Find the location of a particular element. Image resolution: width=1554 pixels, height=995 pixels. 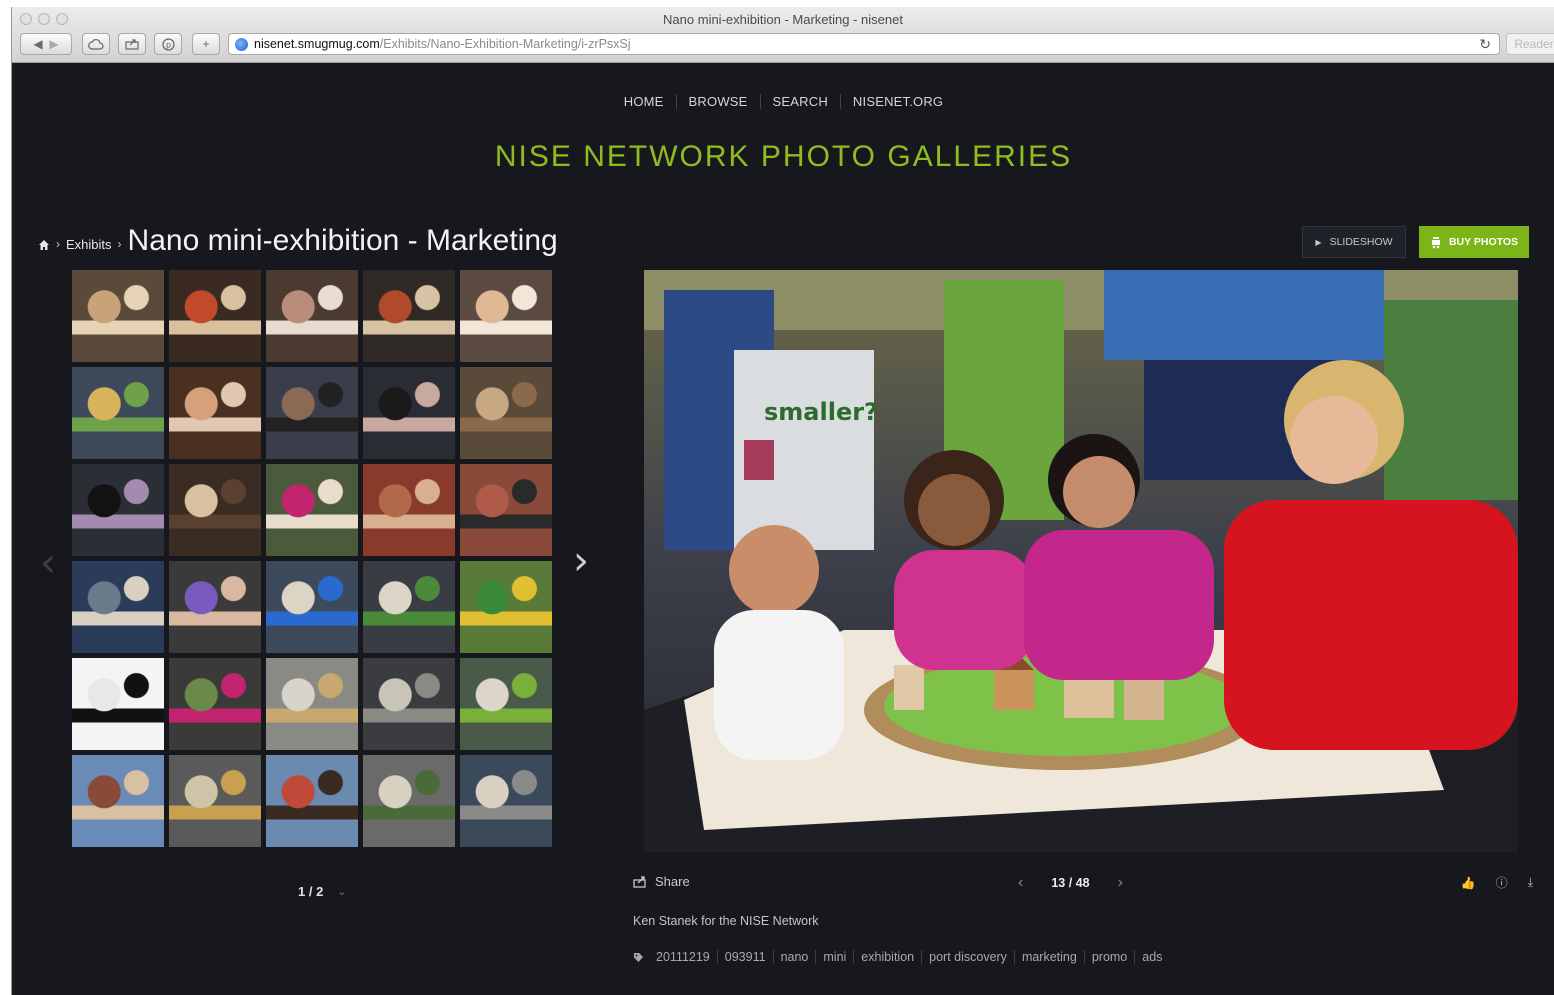

share-page-button is located at coordinates (132, 44).